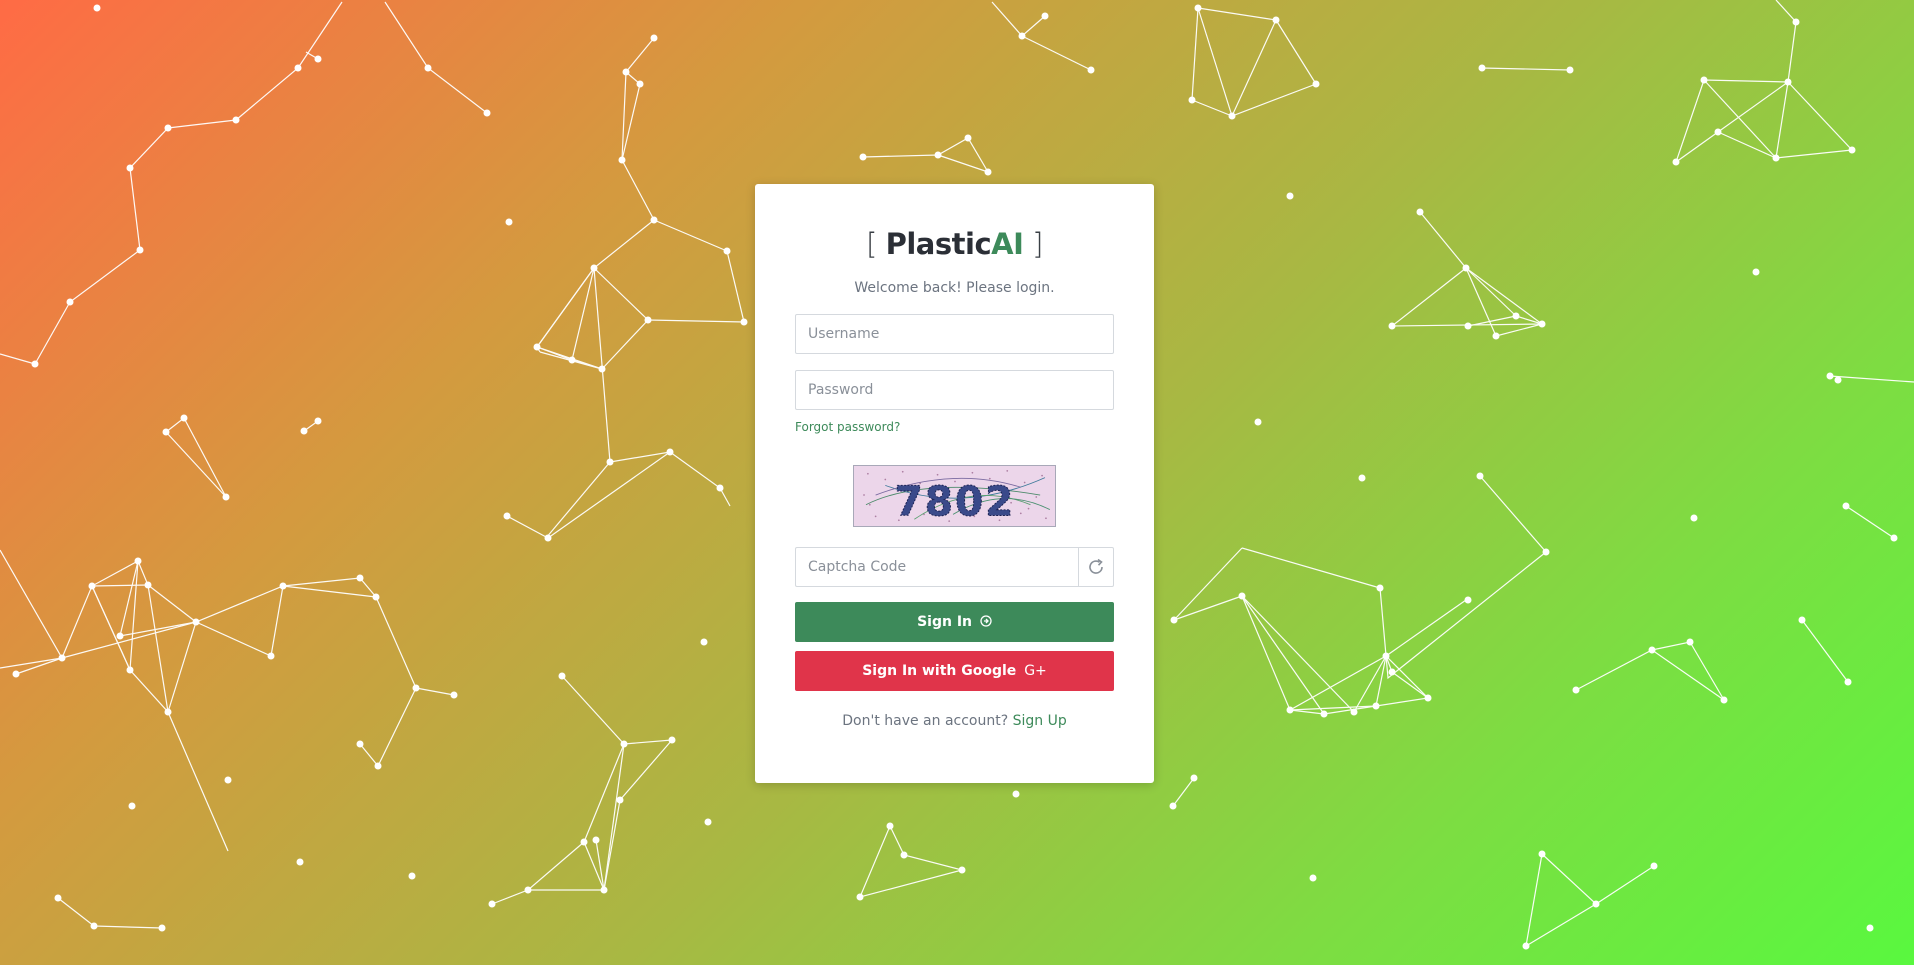  I want to click on captcha-input, so click(936, 567).